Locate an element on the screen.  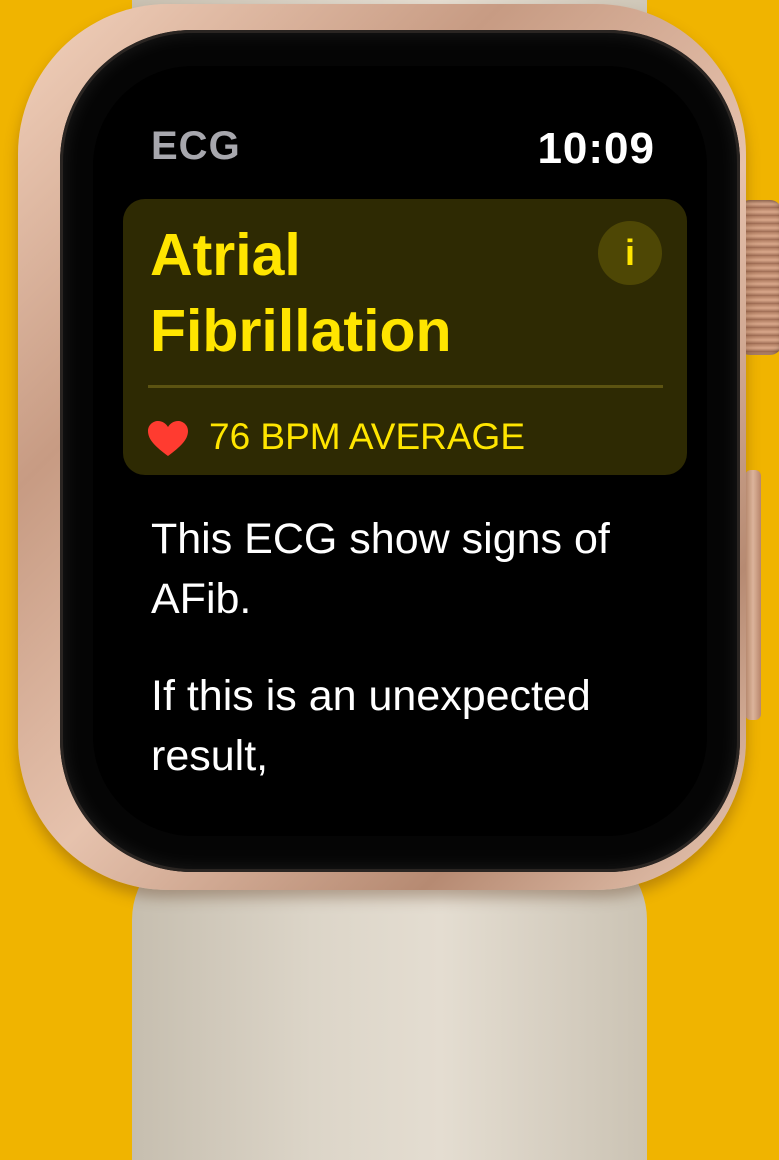
clock-time: 10:09 is located at coordinates (596, 148).